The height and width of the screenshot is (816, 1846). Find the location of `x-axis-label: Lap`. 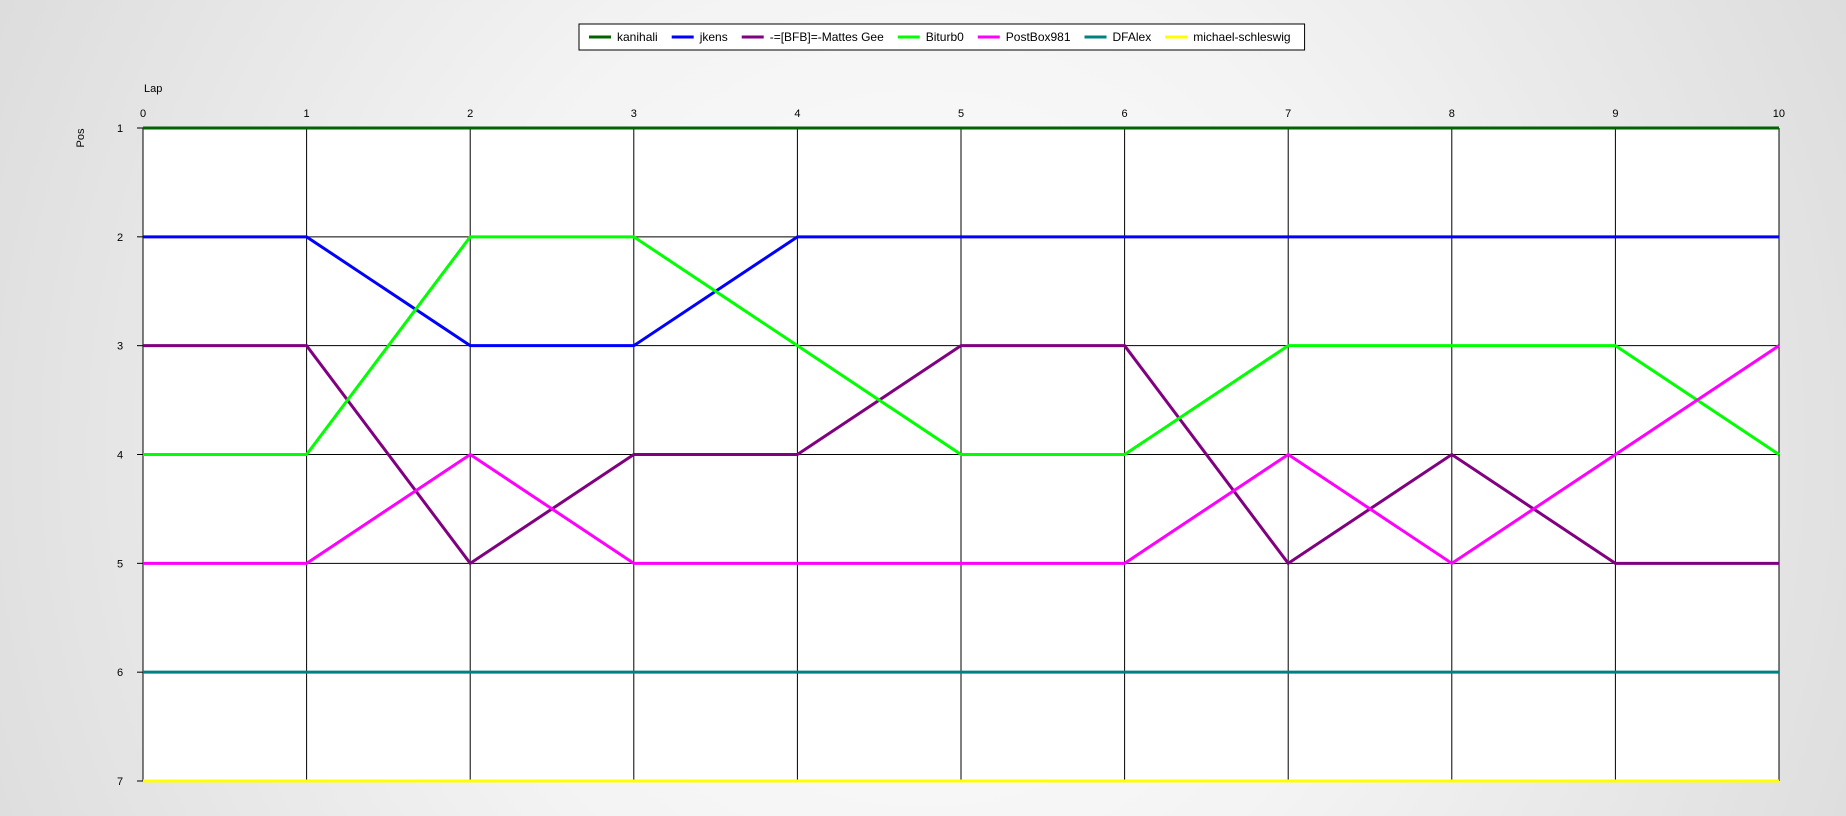

x-axis-label: Lap is located at coordinates (153, 89).